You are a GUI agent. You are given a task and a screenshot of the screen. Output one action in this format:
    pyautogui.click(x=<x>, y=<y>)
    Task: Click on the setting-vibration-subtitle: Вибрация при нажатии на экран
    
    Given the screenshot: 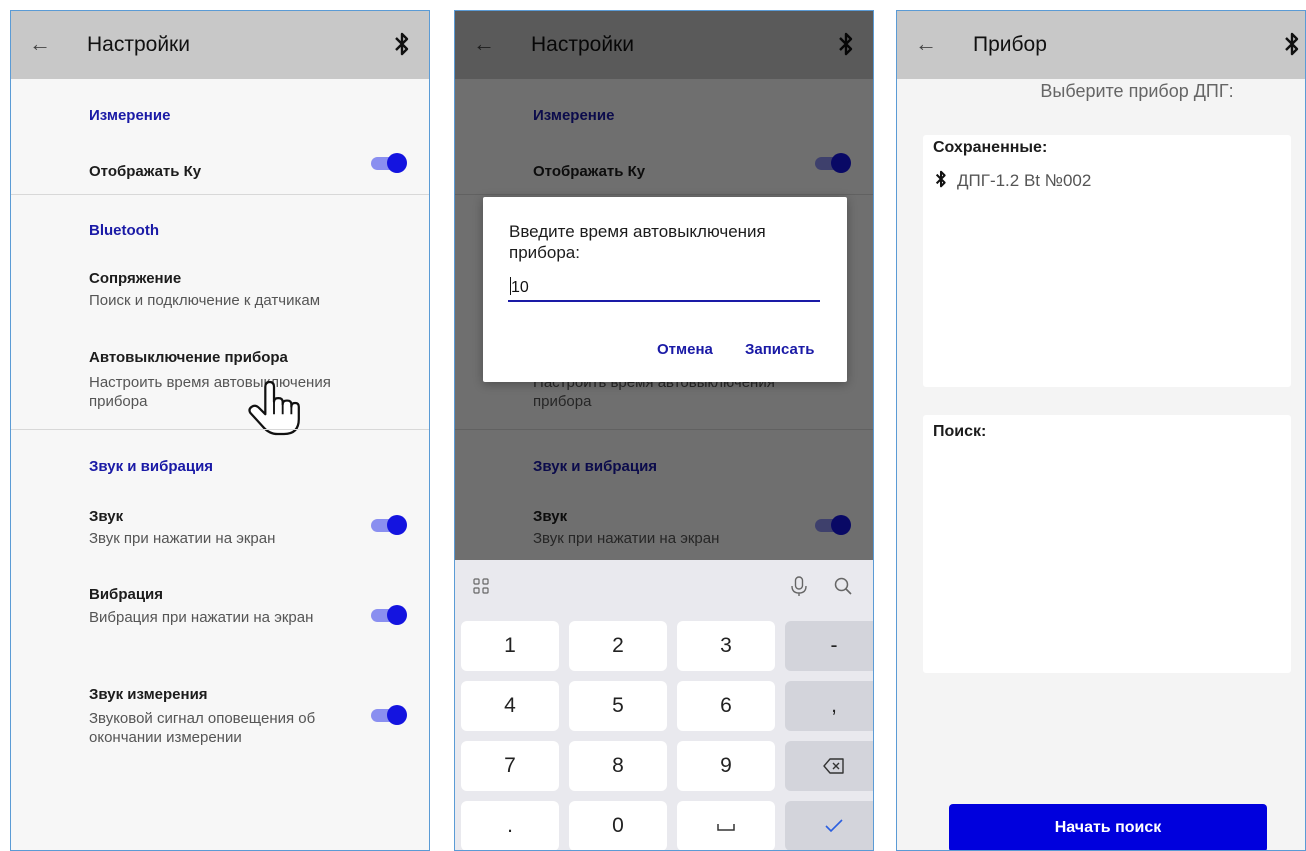 What is the action you would take?
    pyautogui.click(x=201, y=617)
    